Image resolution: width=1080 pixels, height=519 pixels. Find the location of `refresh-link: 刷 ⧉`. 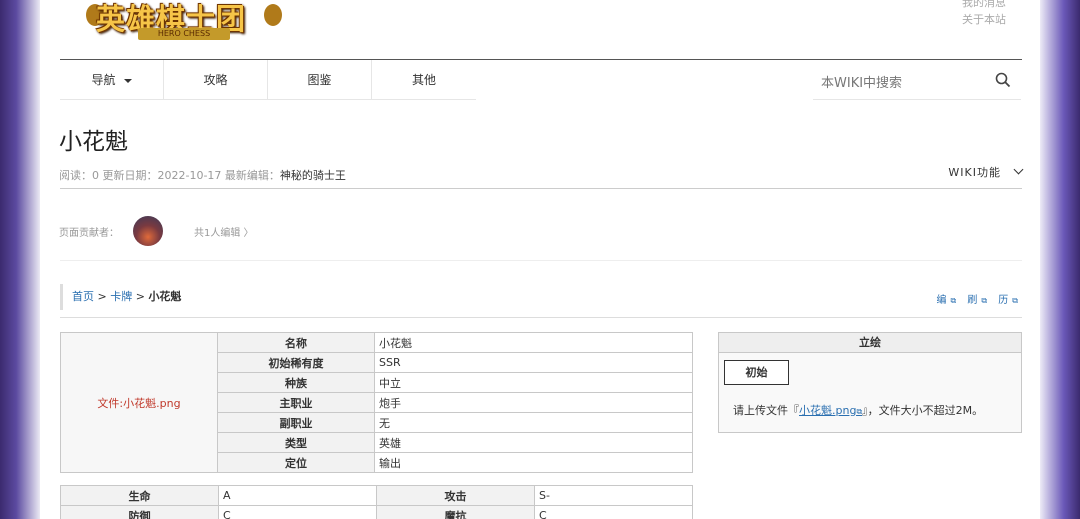

refresh-link: 刷 ⧉ is located at coordinates (975, 300).